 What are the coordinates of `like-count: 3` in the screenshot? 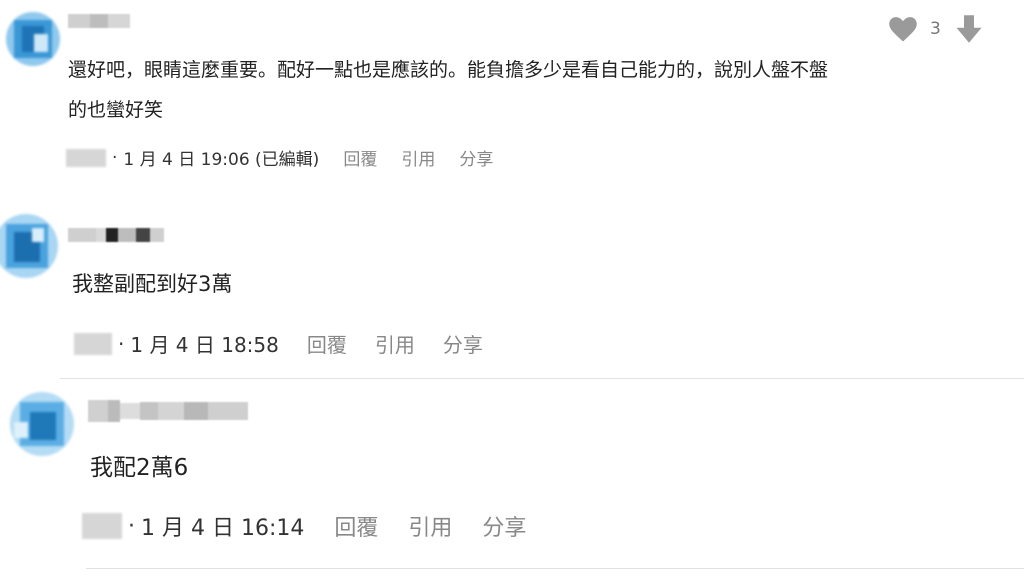 It's located at (935, 29).